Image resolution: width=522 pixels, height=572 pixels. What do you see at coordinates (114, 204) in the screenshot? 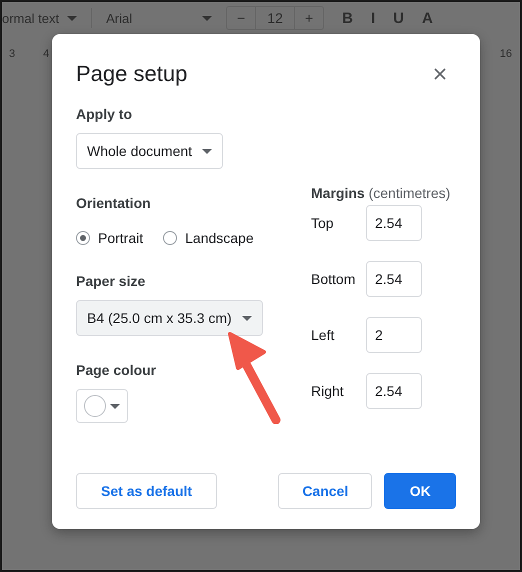
I see `orientation-label: Orientation` at bounding box center [114, 204].